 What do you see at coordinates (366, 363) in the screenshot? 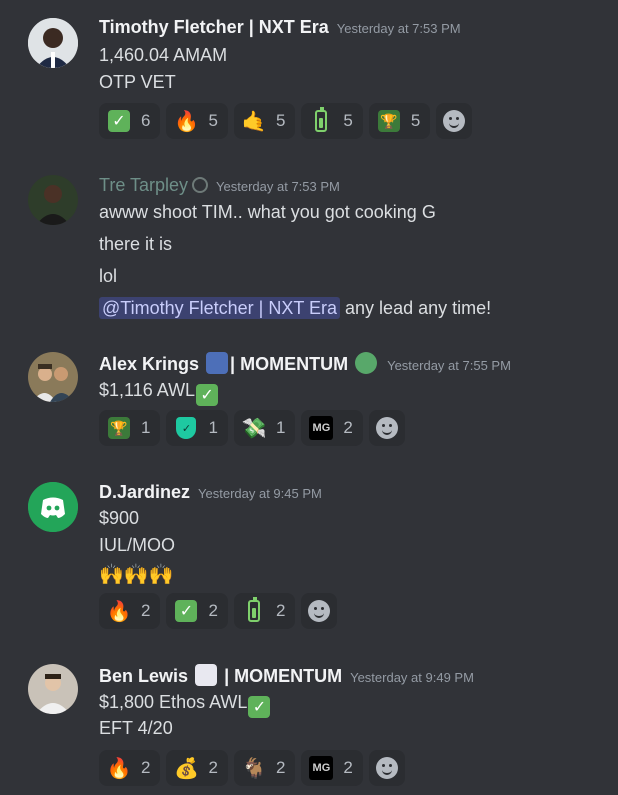
I see `clover-icon` at bounding box center [366, 363].